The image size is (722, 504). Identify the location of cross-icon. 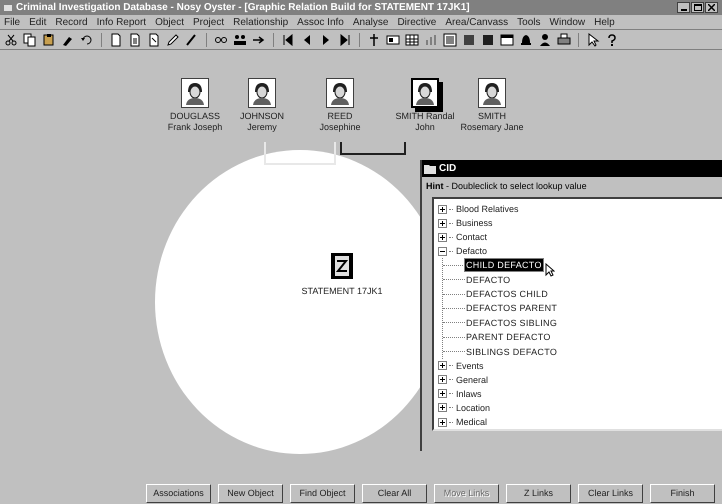
(374, 39).